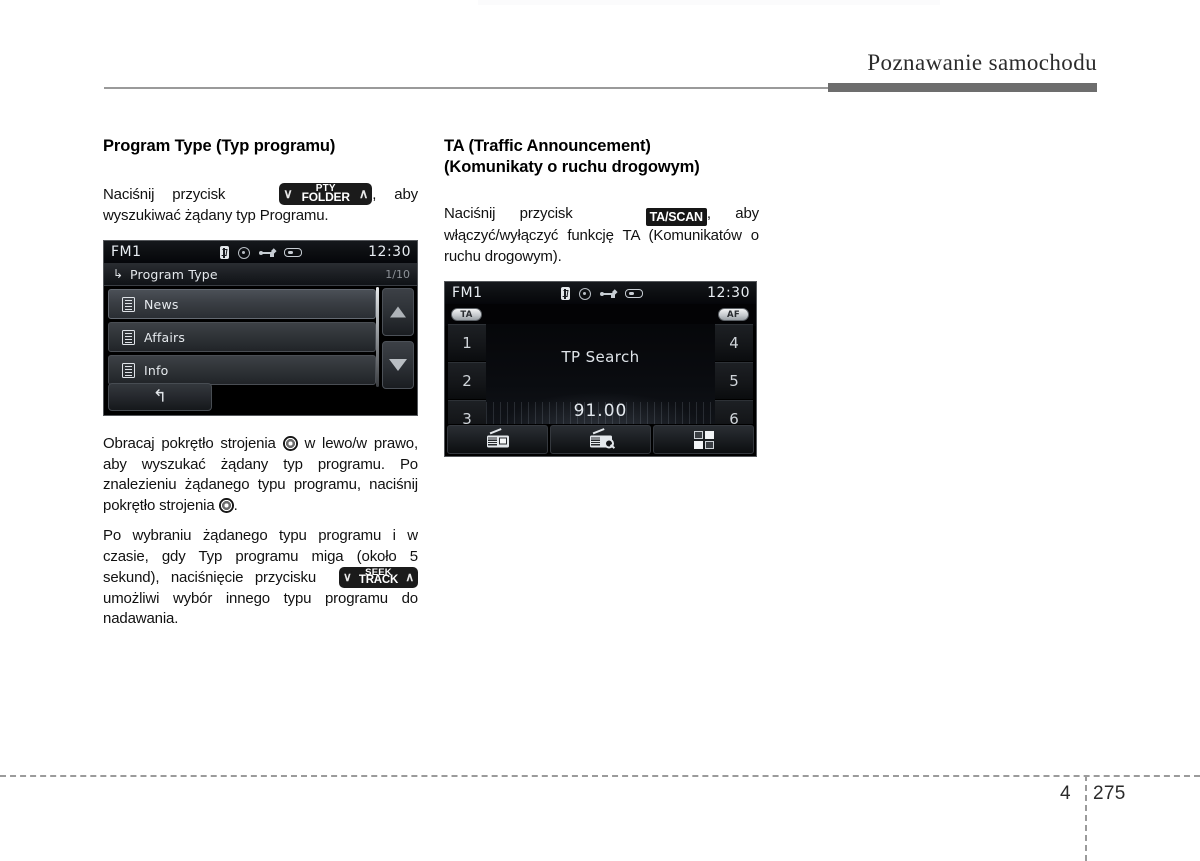 The height and width of the screenshot is (861, 1200). I want to click on list-scroll-controls, so click(395, 339).